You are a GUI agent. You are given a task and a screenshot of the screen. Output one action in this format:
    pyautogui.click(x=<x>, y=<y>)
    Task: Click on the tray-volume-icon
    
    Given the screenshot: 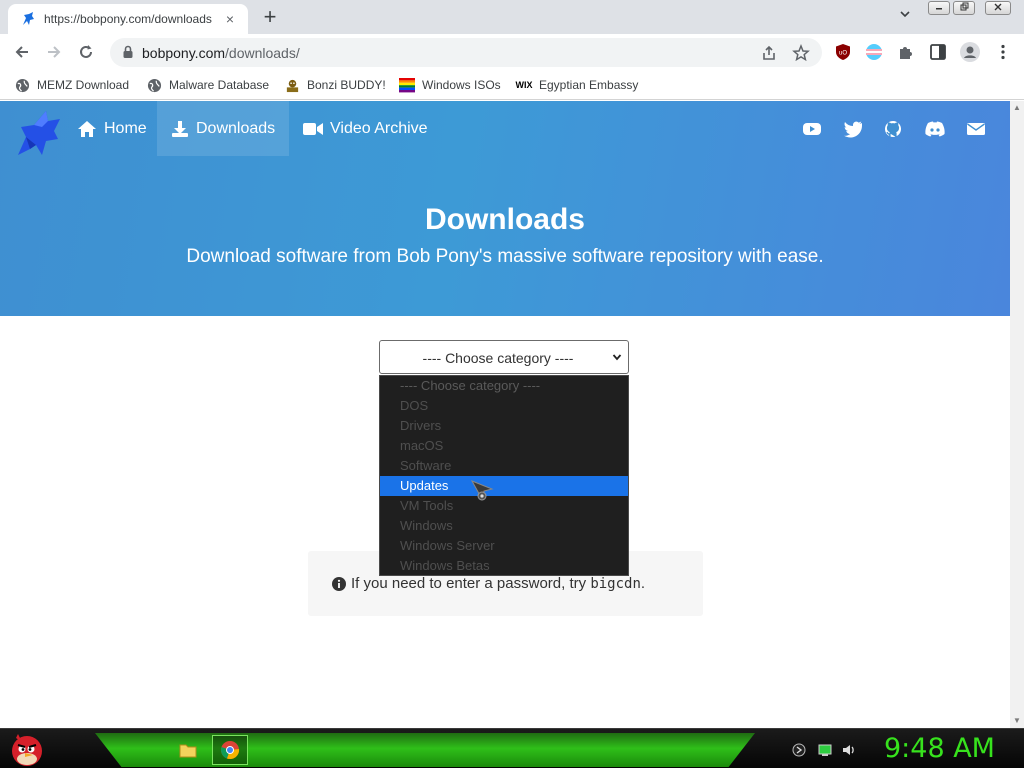 What is the action you would take?
    pyautogui.click(x=849, y=750)
    